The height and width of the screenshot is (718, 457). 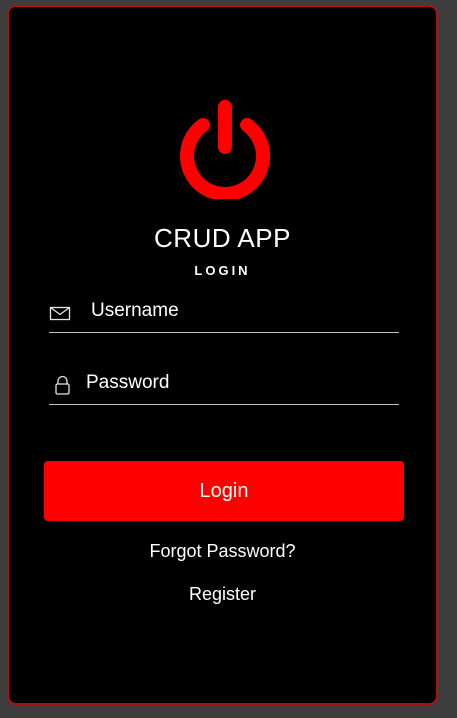 I want to click on register-link: Register, so click(x=222, y=594).